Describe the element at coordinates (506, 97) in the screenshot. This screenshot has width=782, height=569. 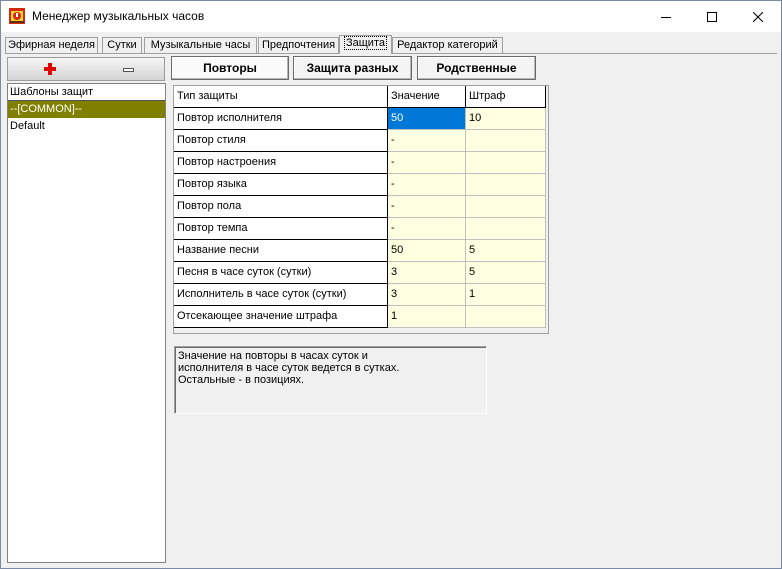
I see `column-header-penalty: Штраф` at that location.